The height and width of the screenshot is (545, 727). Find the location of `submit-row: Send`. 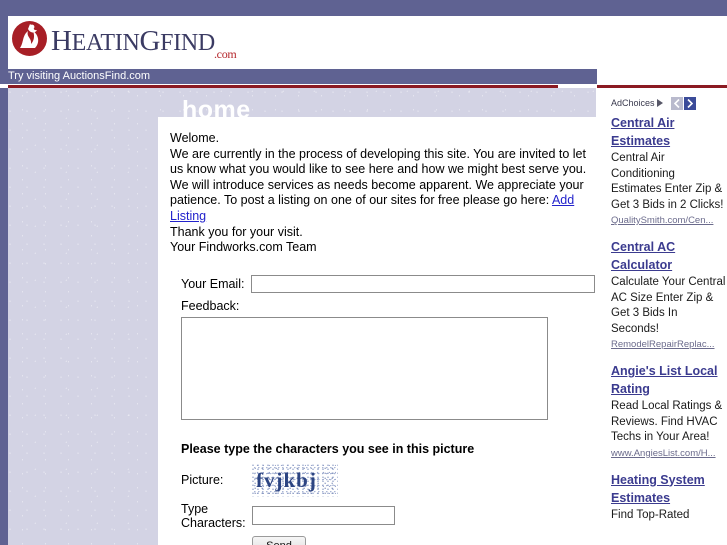

submit-row: Send is located at coordinates (423, 540).